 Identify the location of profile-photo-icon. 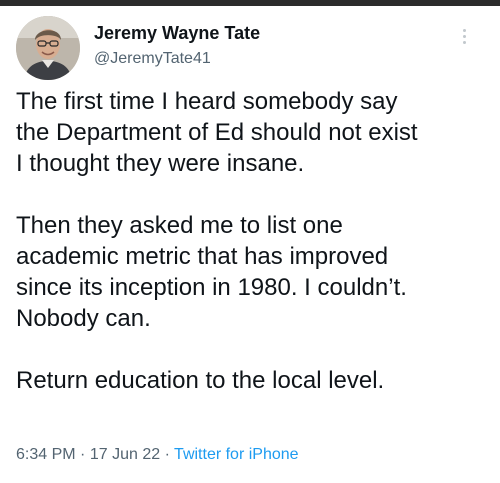
(48, 48).